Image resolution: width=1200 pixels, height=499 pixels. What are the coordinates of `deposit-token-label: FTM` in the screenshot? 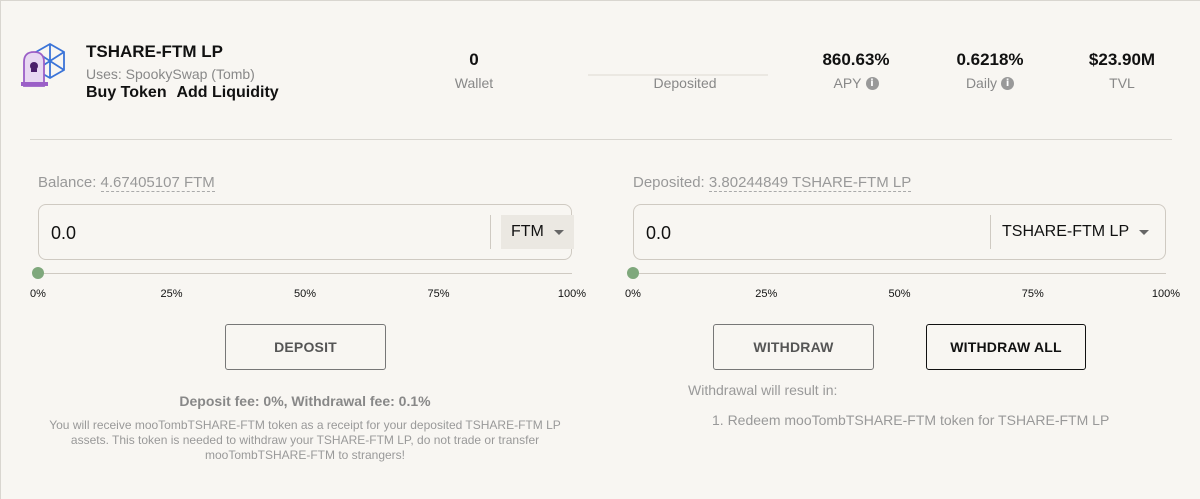 It's located at (527, 231).